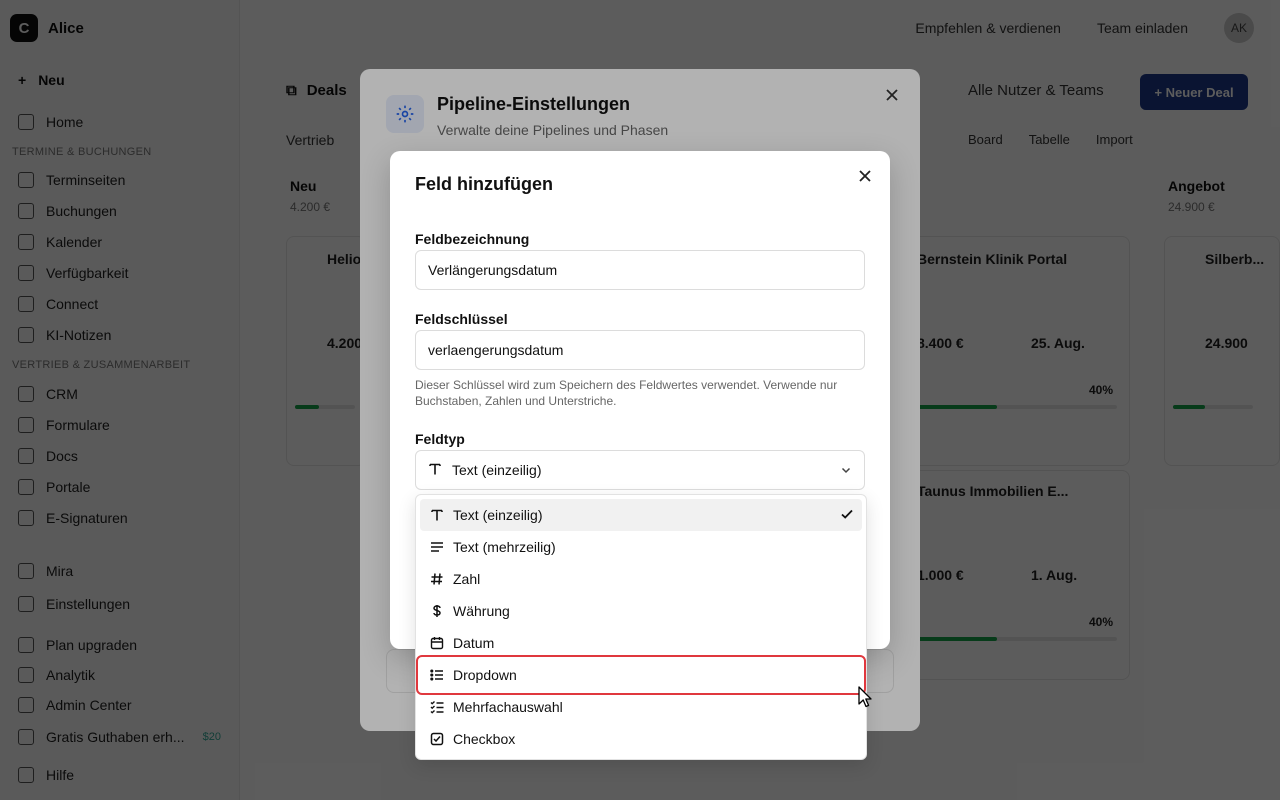  I want to click on option-checkbox: Checkbox, so click(641, 739).